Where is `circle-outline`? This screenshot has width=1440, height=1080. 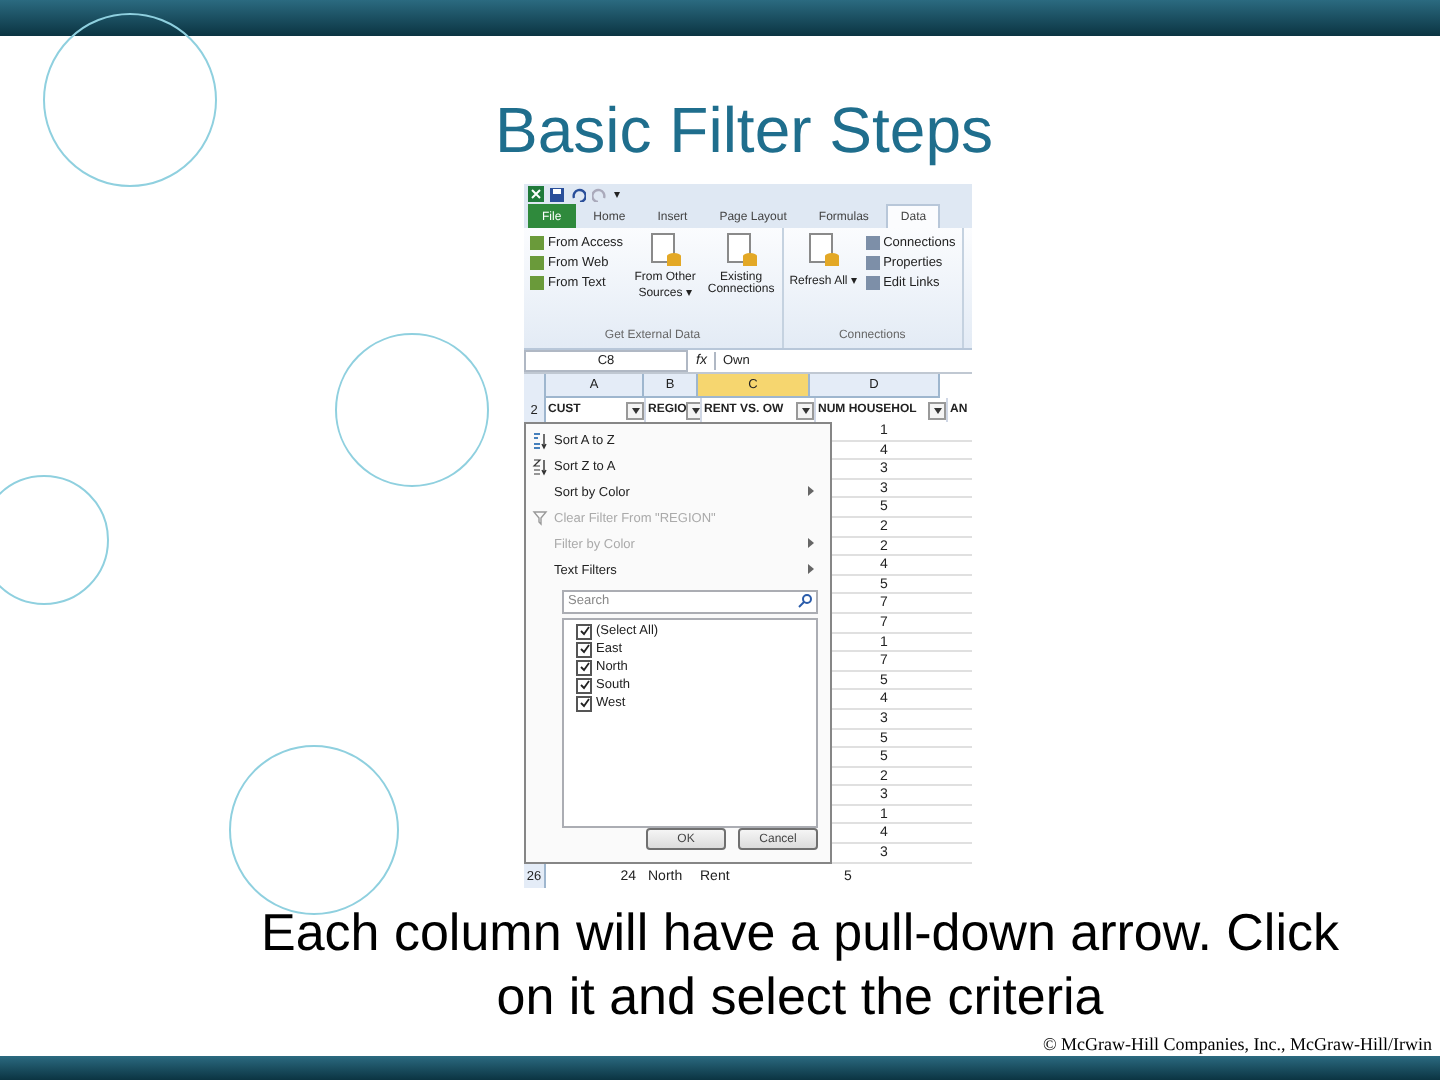 circle-outline is located at coordinates (54, 540).